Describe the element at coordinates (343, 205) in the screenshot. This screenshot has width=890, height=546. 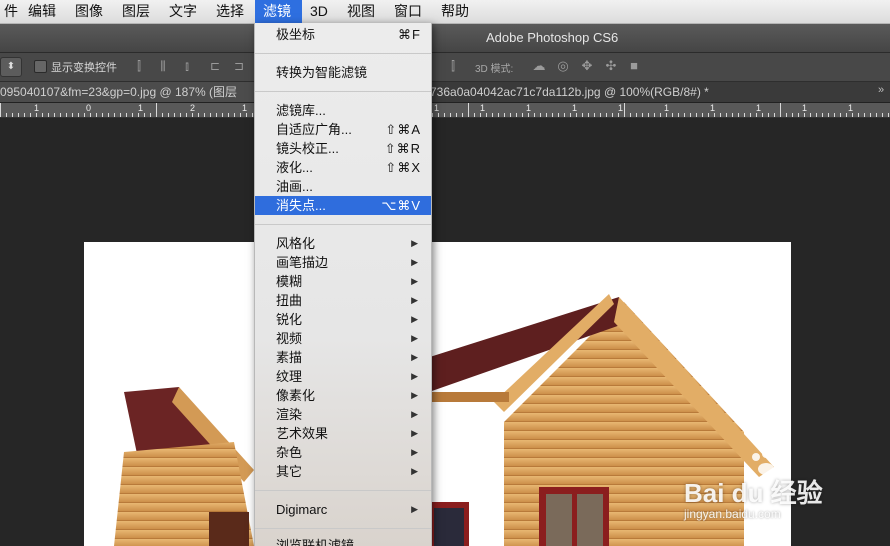
I see `menu-item-vanishing-point: 消失点... ⌥⌘V` at that location.